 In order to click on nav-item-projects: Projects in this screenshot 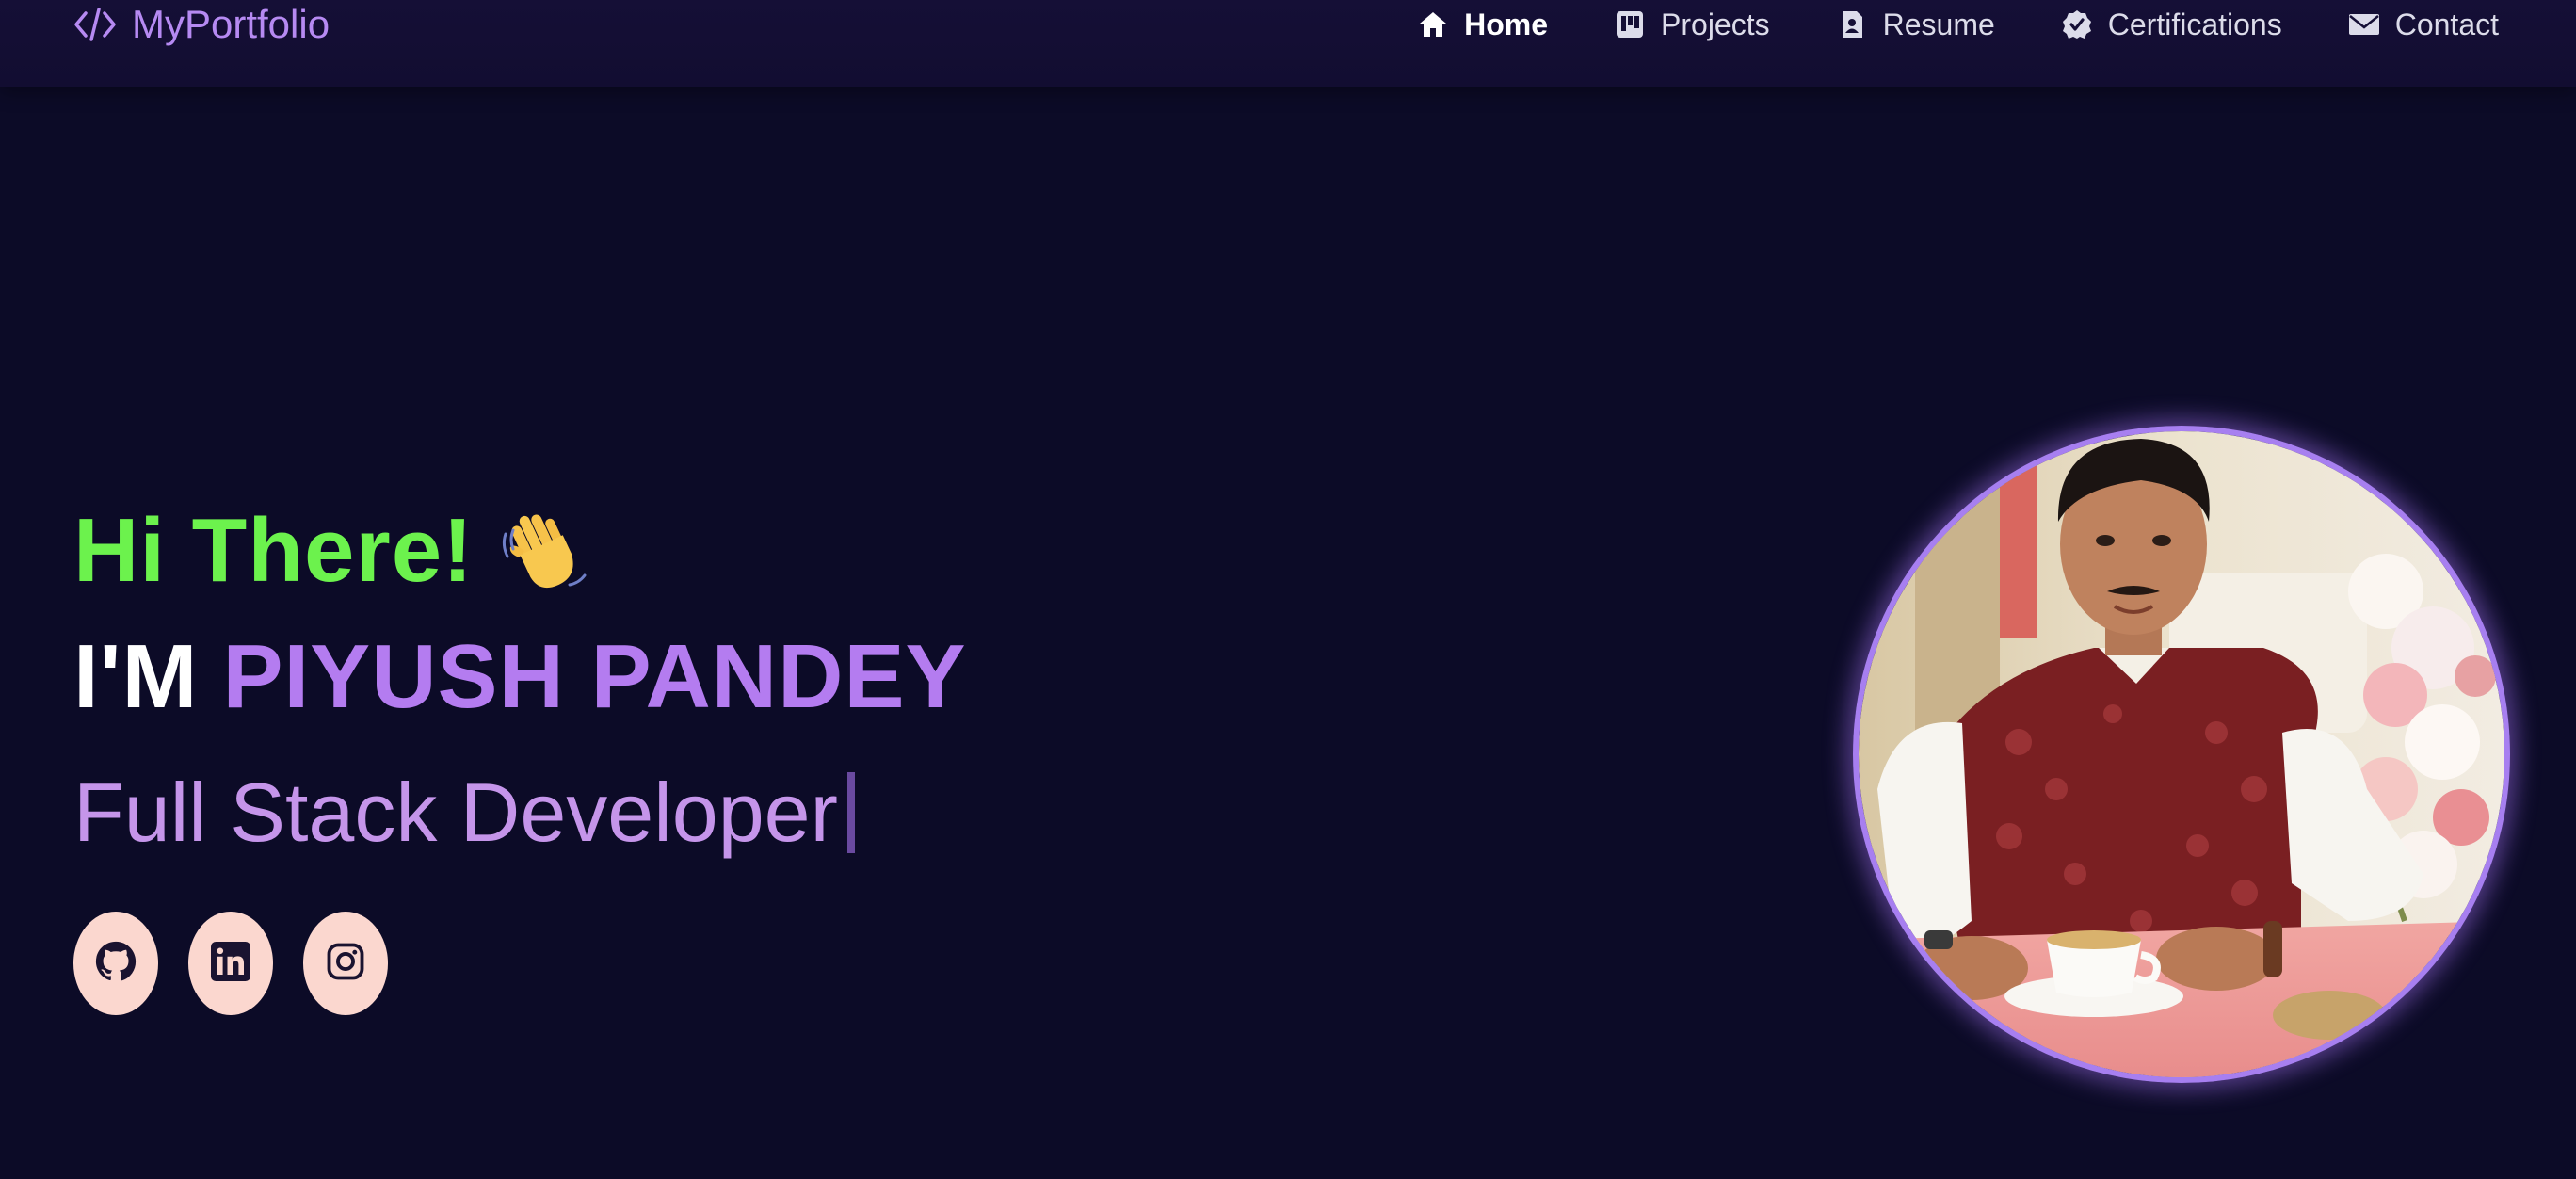, I will do `click(1692, 25)`.